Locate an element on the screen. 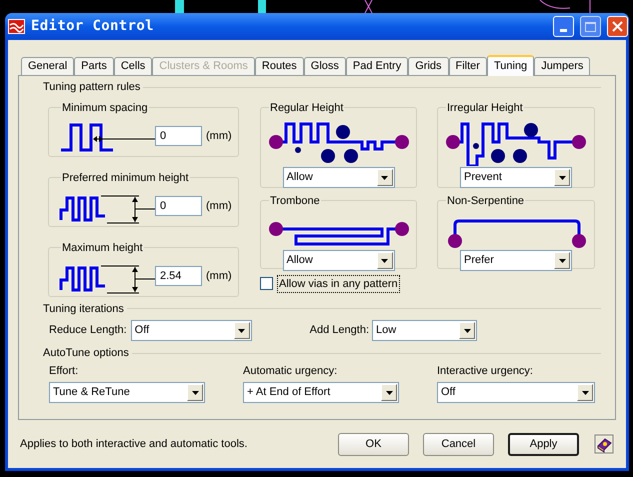 This screenshot has width=633, height=477. checkbox-label: Allow vias in any pattern is located at coordinates (338, 283).